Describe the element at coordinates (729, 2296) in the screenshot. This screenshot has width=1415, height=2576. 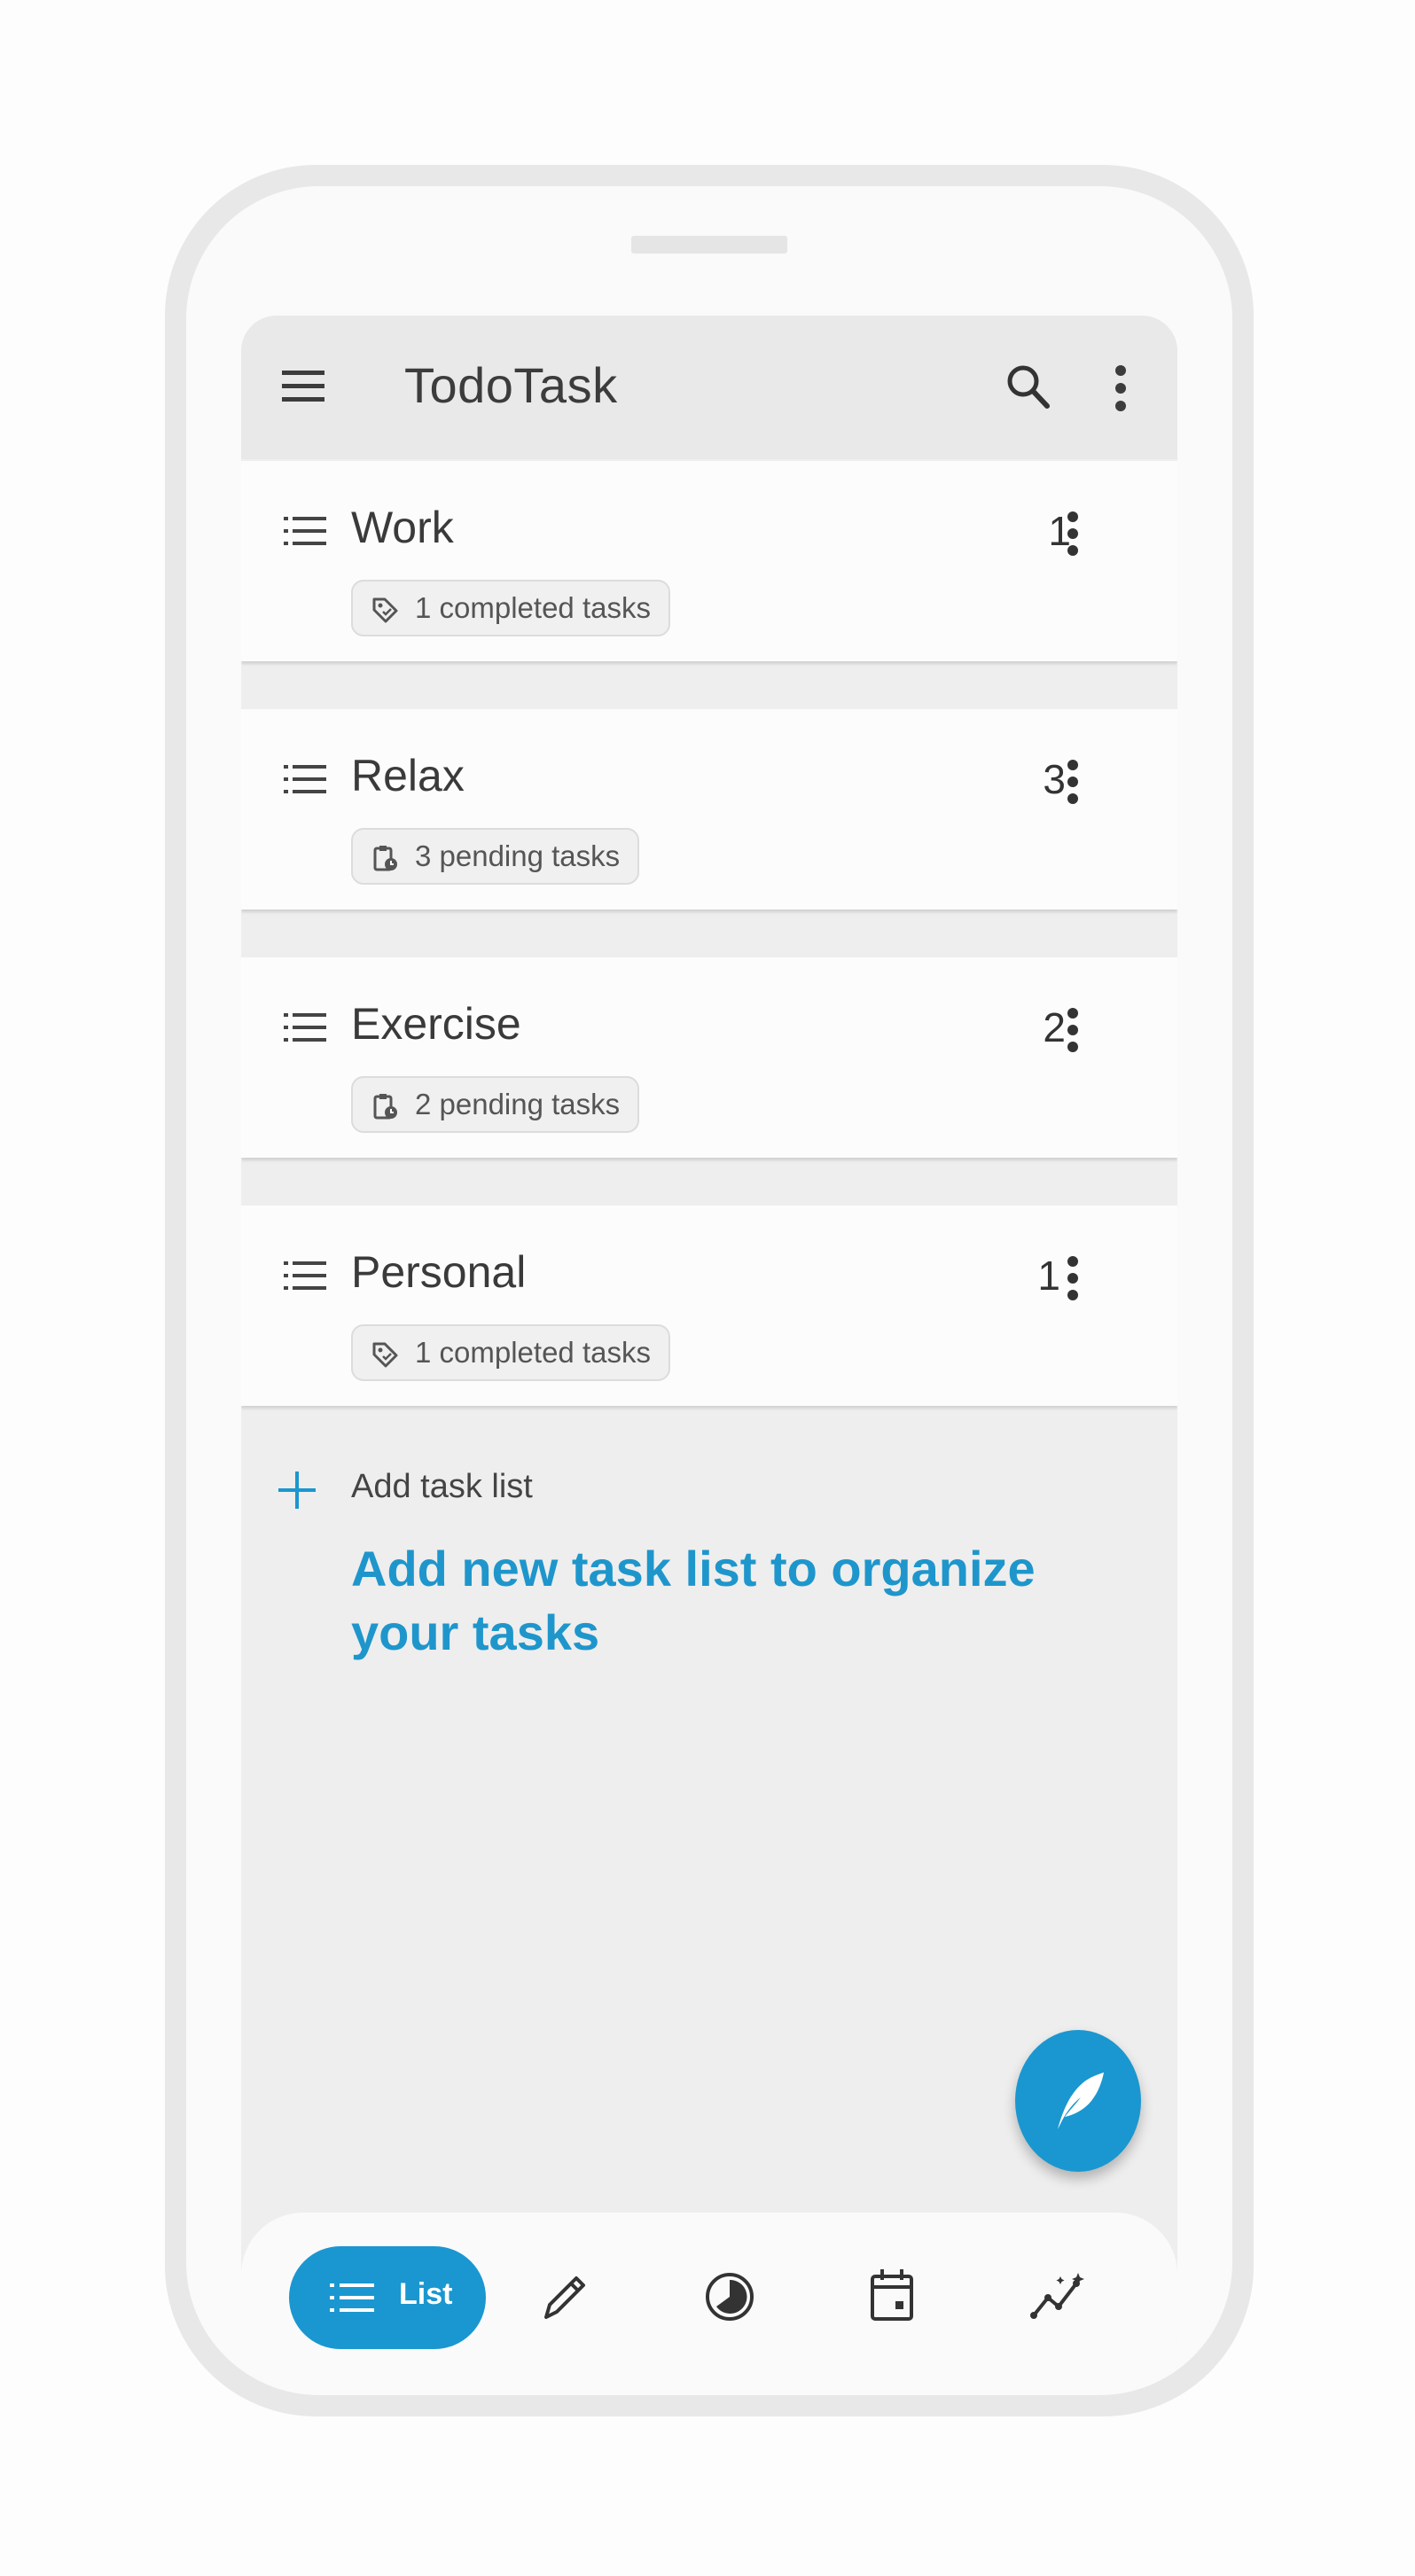
I see `pie-chart-icon` at that location.